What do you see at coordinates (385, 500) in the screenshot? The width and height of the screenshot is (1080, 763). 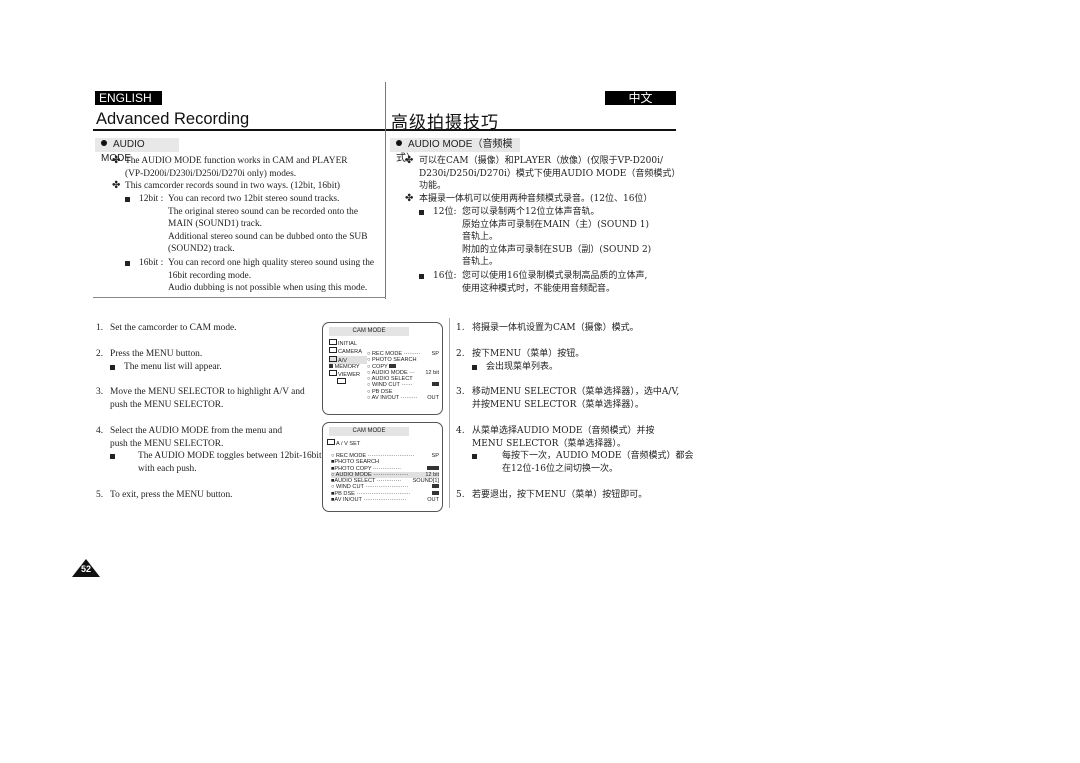 I see `menu-option-av-in-out: ■AV IN/OUT ······················· OUT` at bounding box center [385, 500].